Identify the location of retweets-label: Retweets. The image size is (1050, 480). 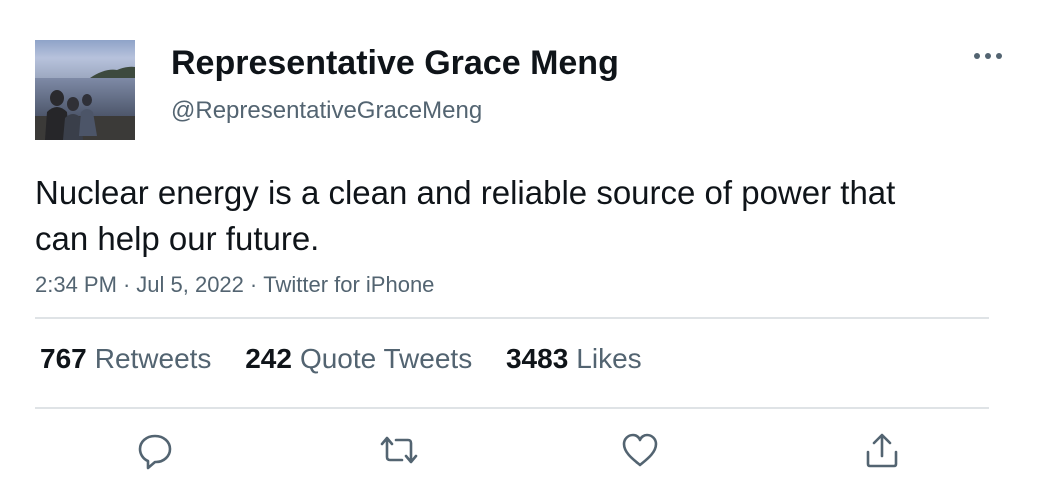
(153, 358).